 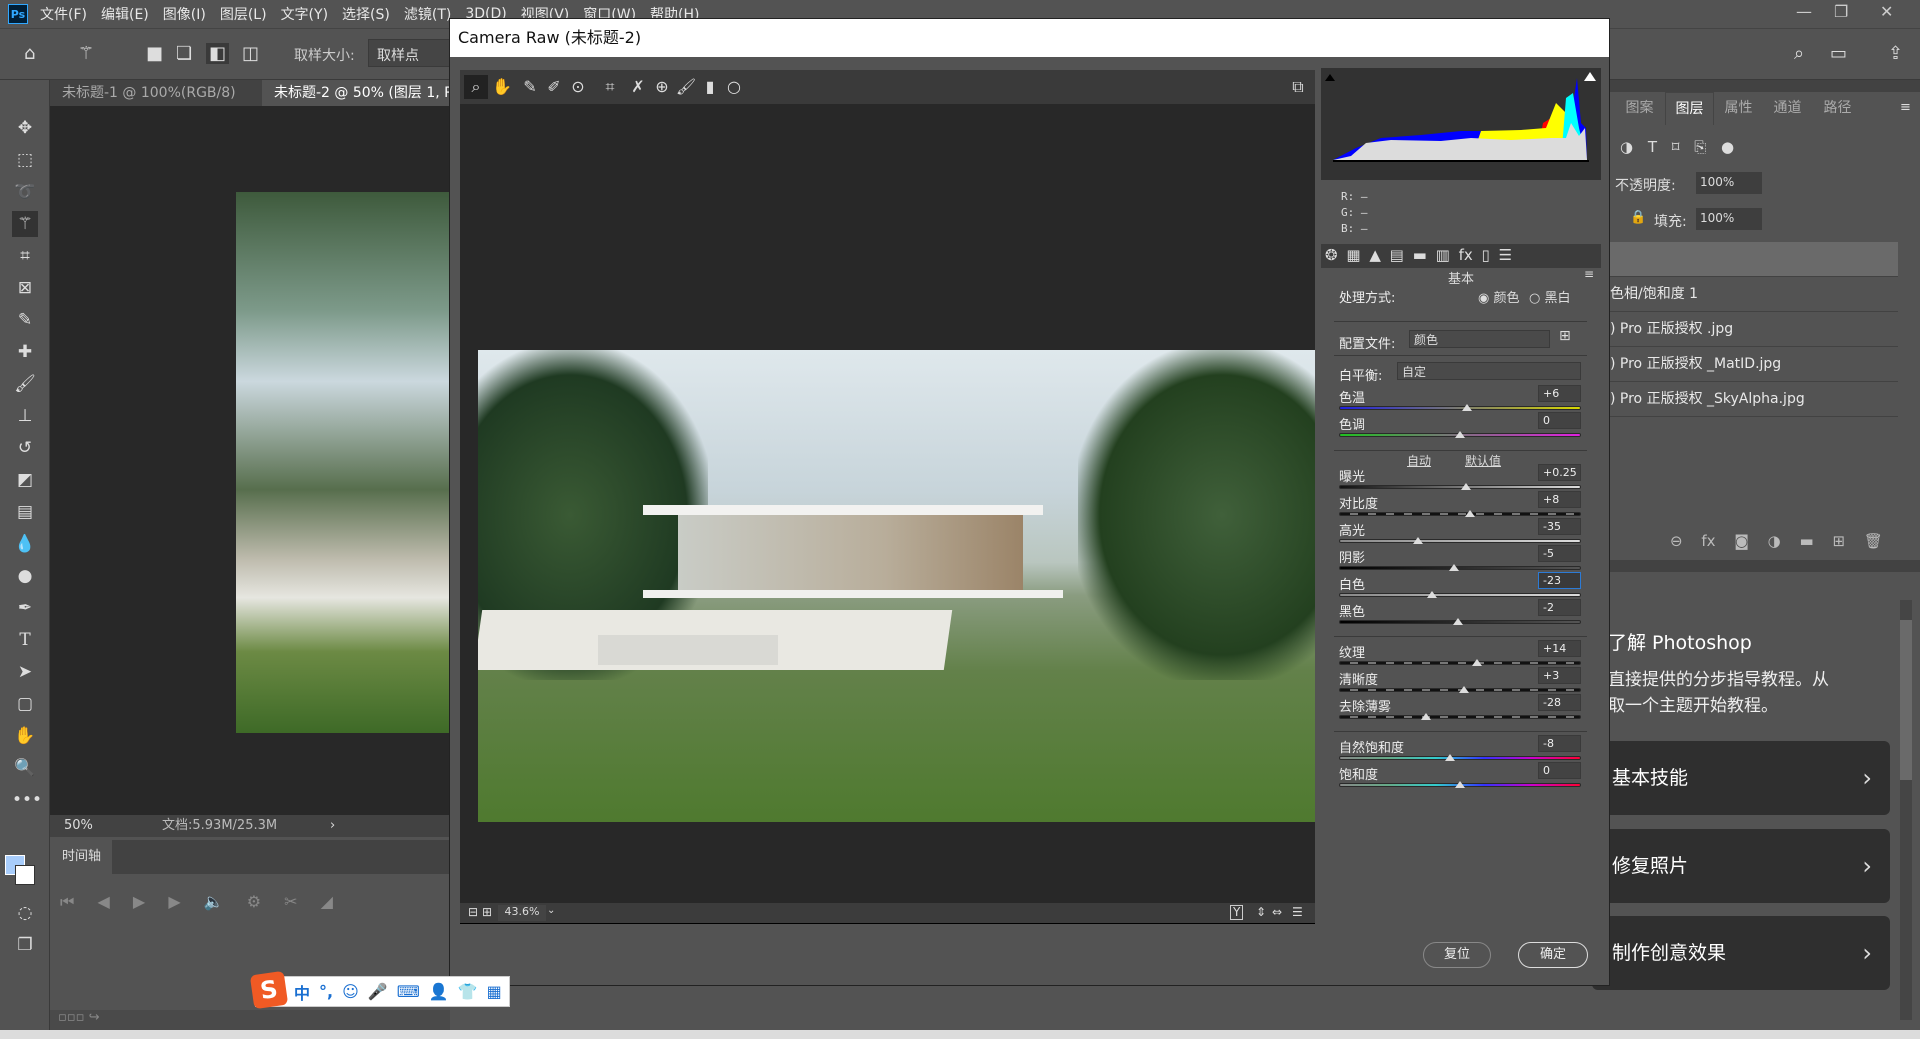 What do you see at coordinates (350, 991) in the screenshot?
I see `emoji-icon: ☺` at bounding box center [350, 991].